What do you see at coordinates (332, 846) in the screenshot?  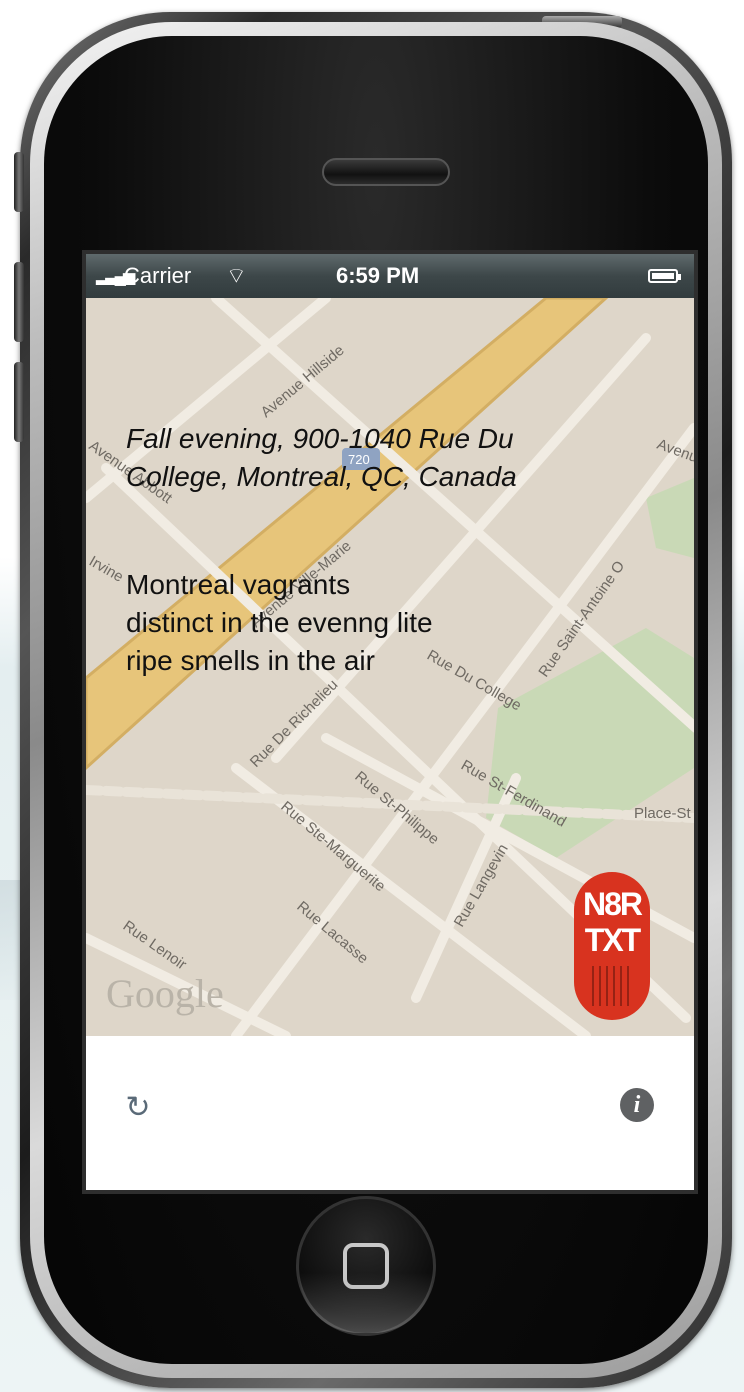 I see `street-label: Rue Ste-Marguerite` at bounding box center [332, 846].